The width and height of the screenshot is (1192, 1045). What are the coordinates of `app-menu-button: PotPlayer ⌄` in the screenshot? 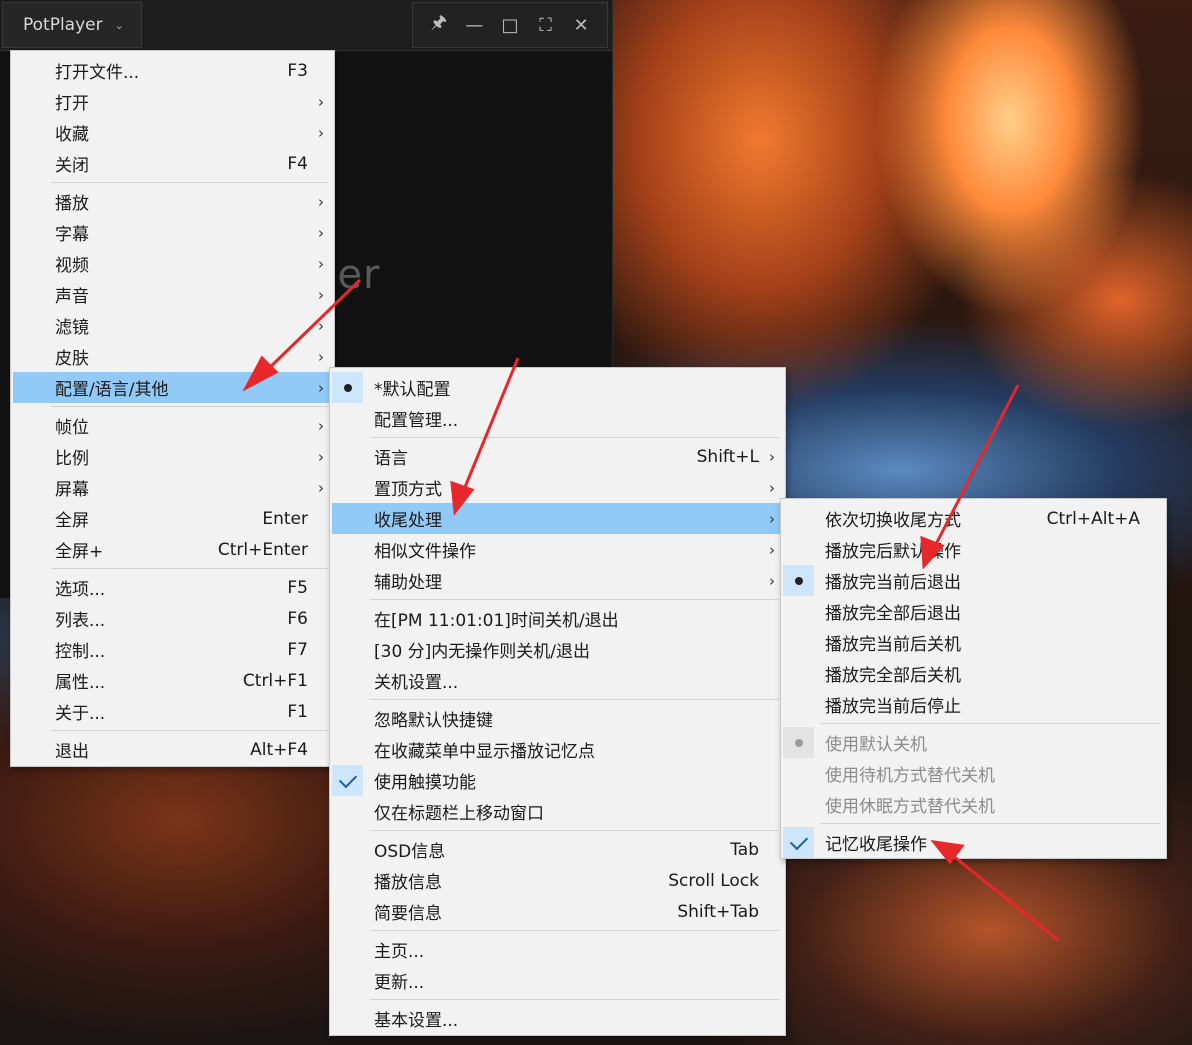 It's located at (72, 25).